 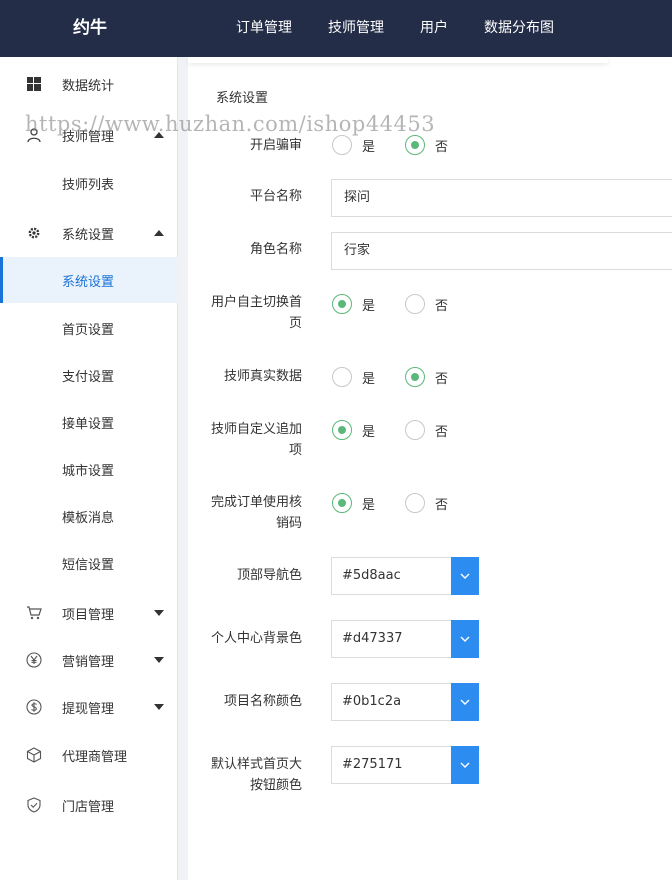 I want to click on color-picker-home-button: #275171, so click(x=405, y=765).